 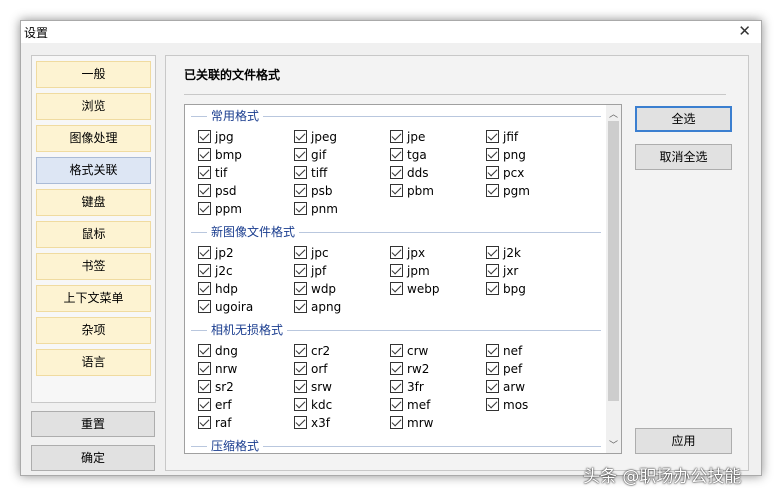 What do you see at coordinates (311, 253) in the screenshot?
I see `format-checkbox: jpc` at bounding box center [311, 253].